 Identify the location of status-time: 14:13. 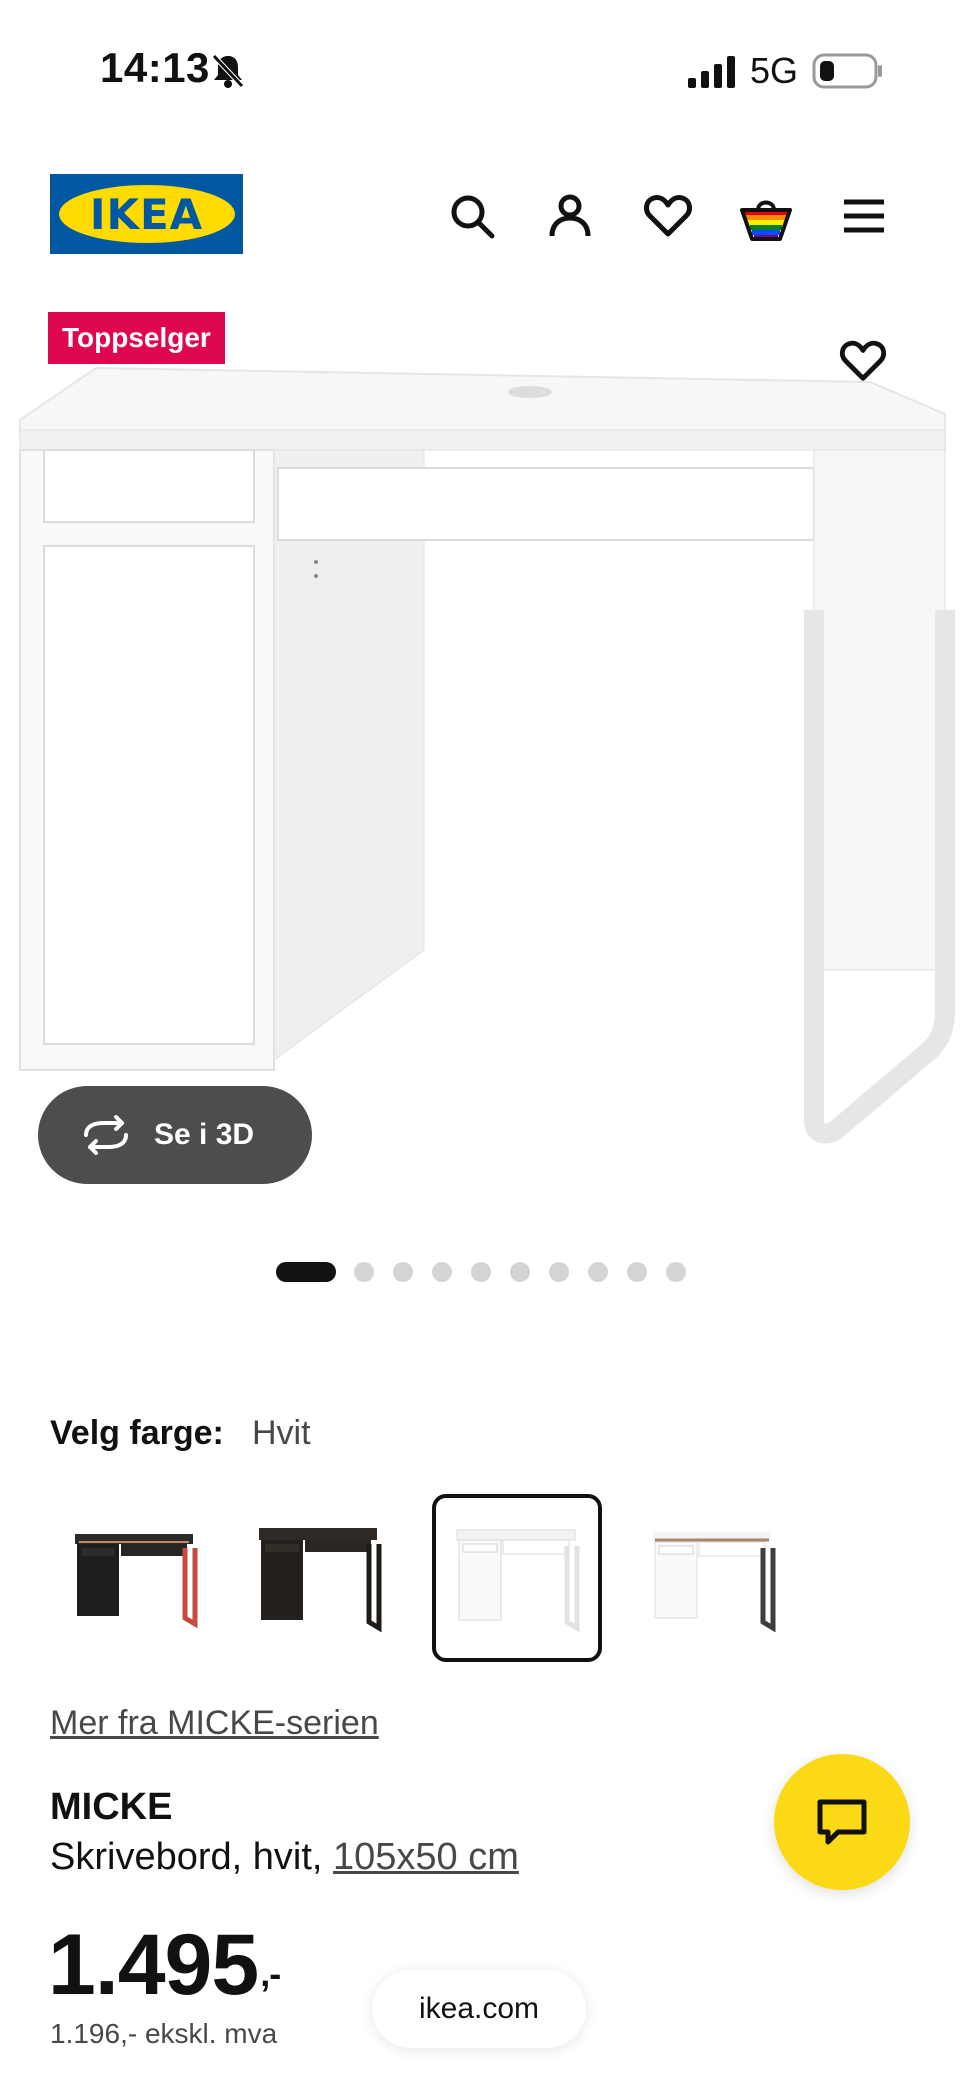
(155, 67).